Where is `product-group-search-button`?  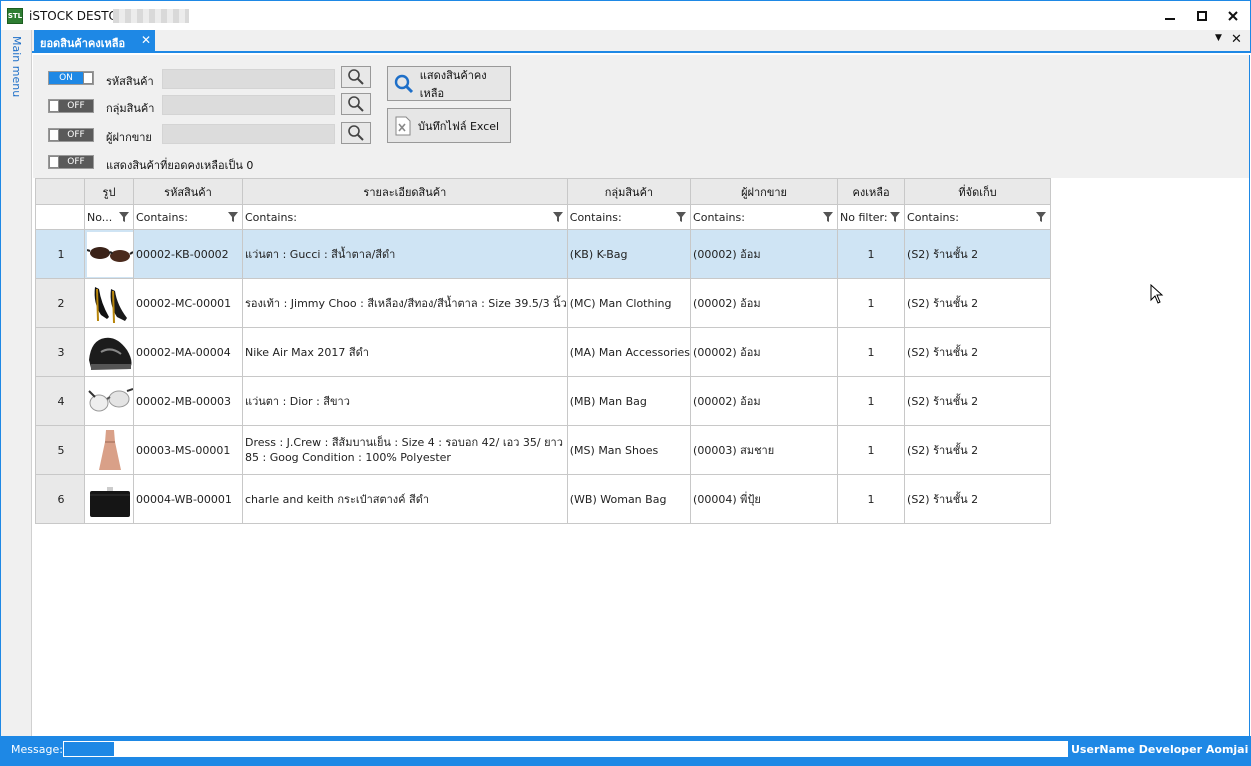
product-group-search-button is located at coordinates (356, 104).